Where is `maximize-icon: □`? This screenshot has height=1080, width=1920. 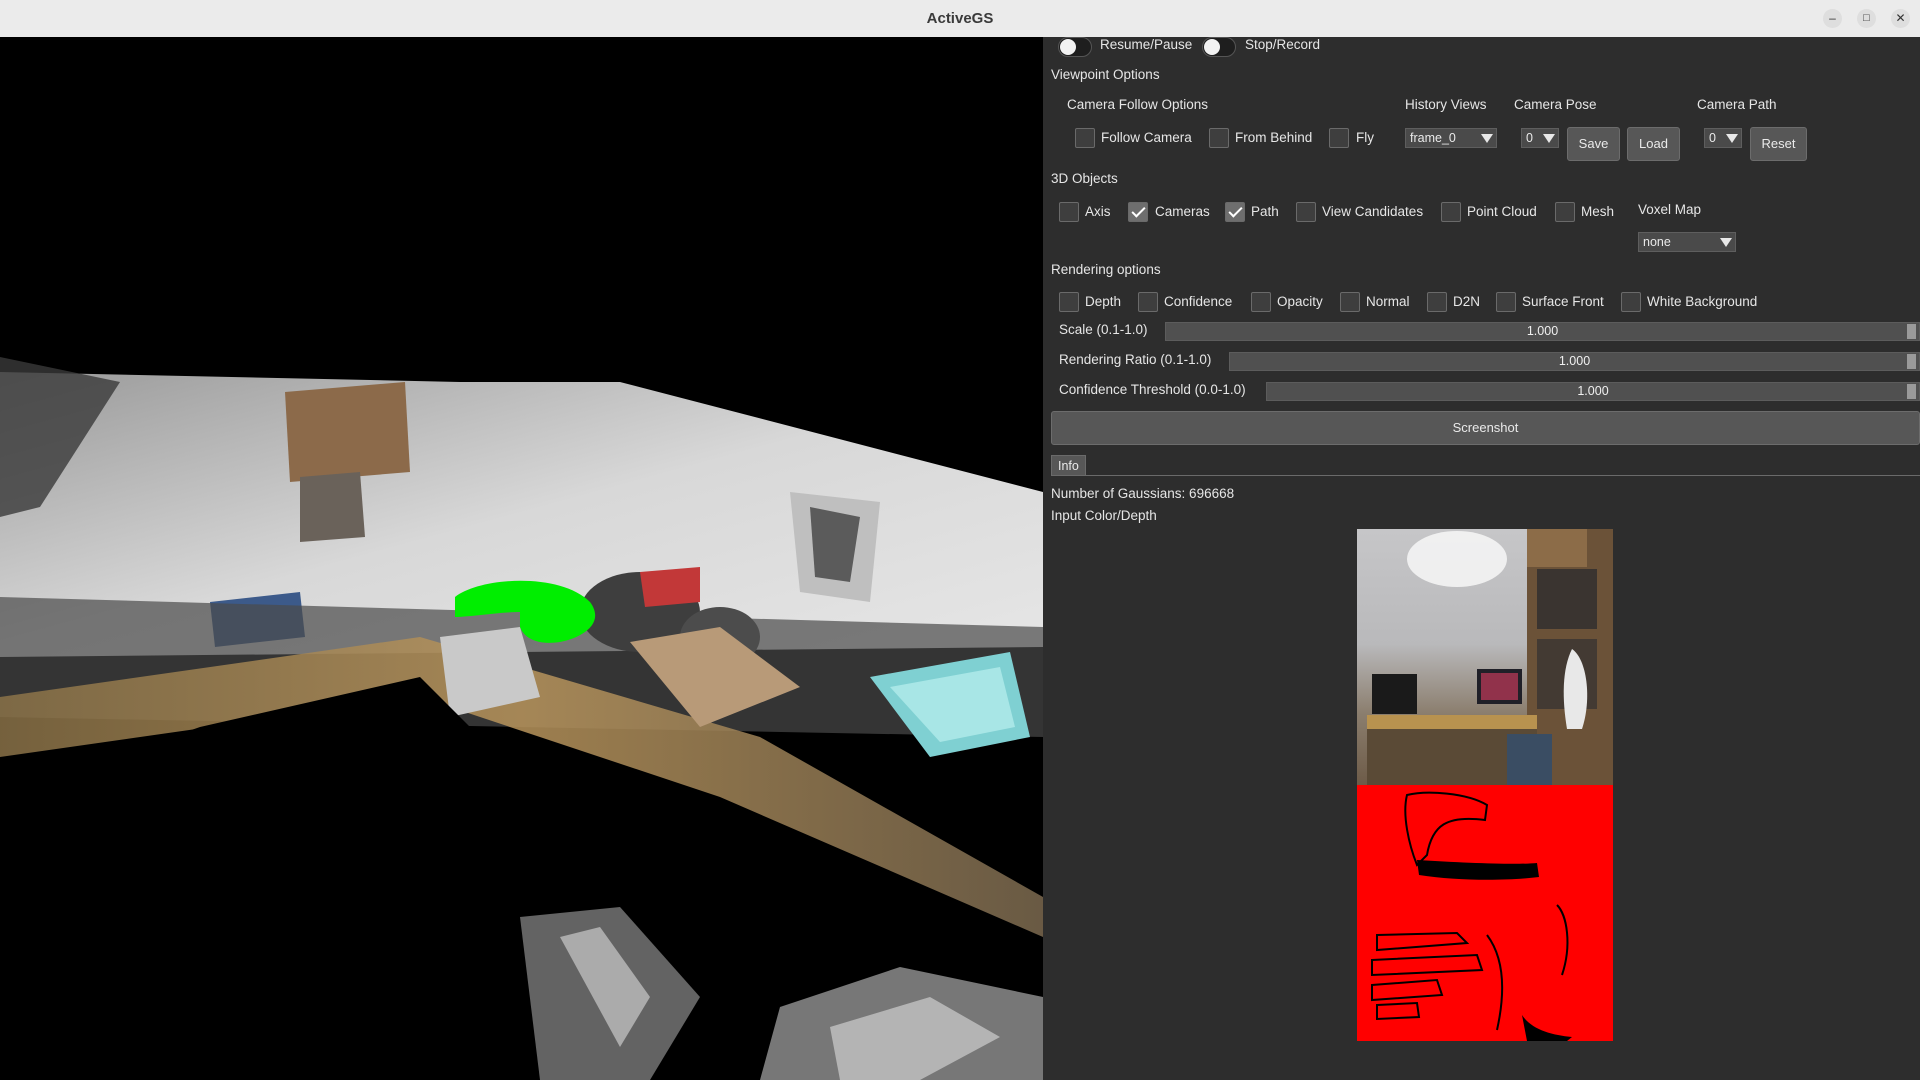 maximize-icon: □ is located at coordinates (1866, 18).